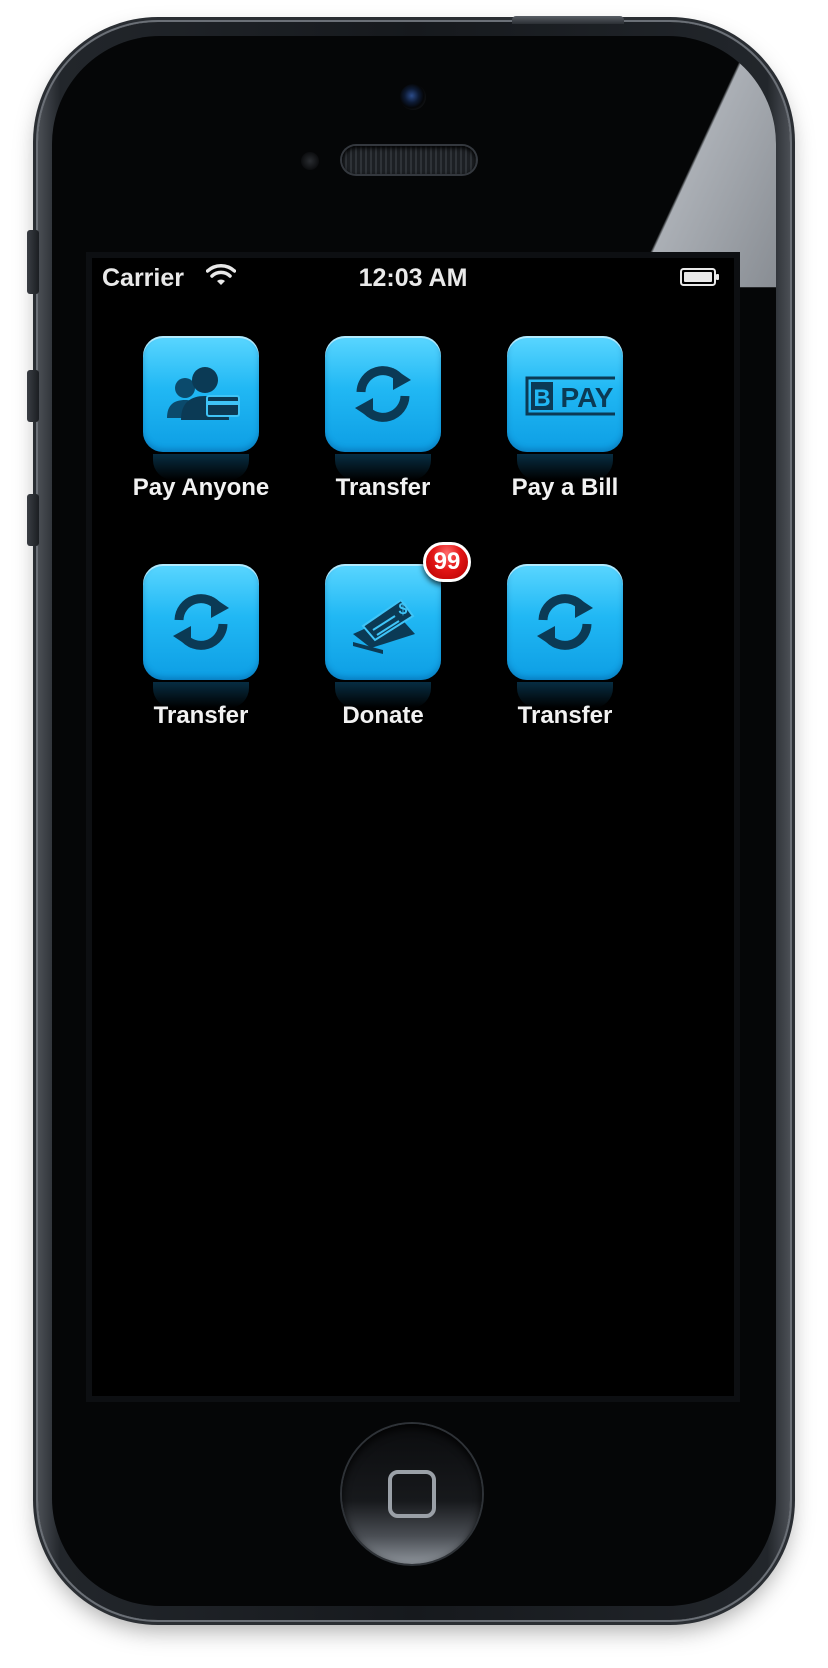 This screenshot has width=828, height=1668. Describe the element at coordinates (413, 97) in the screenshot. I see `front-camera` at that location.